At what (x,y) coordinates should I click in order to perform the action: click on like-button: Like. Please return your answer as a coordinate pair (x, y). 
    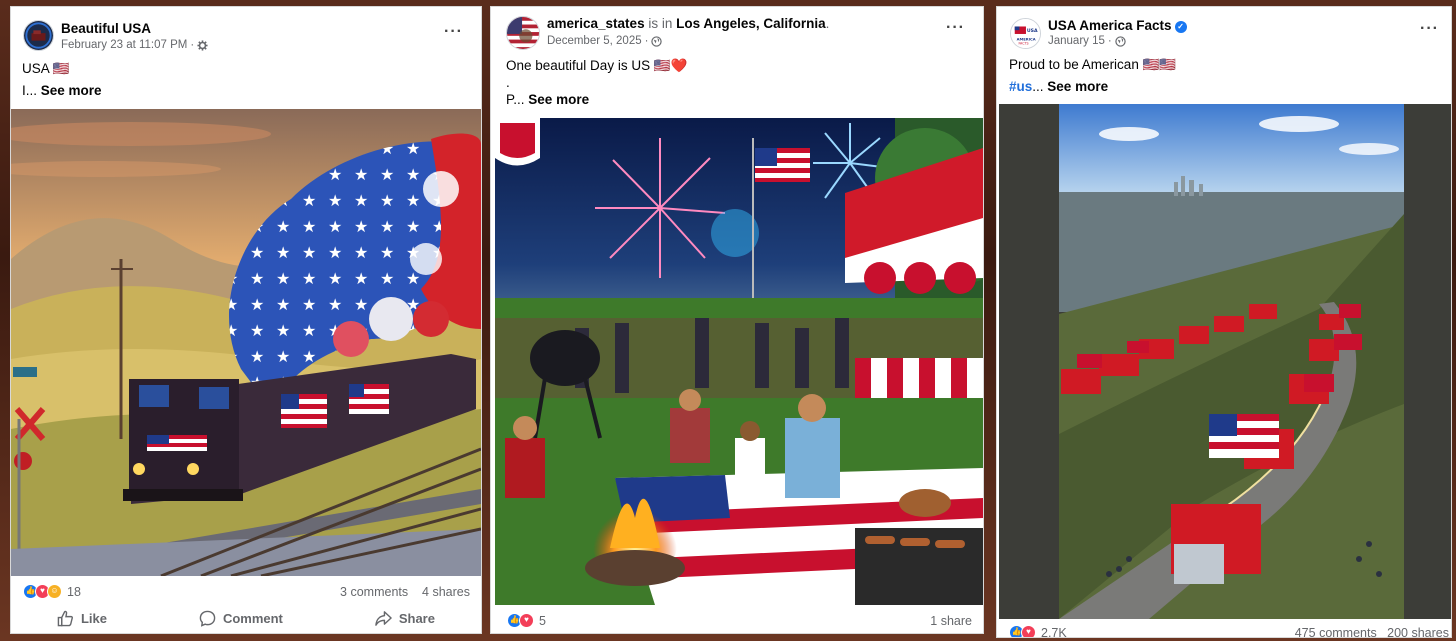
    Looking at the image, I should click on (82, 618).